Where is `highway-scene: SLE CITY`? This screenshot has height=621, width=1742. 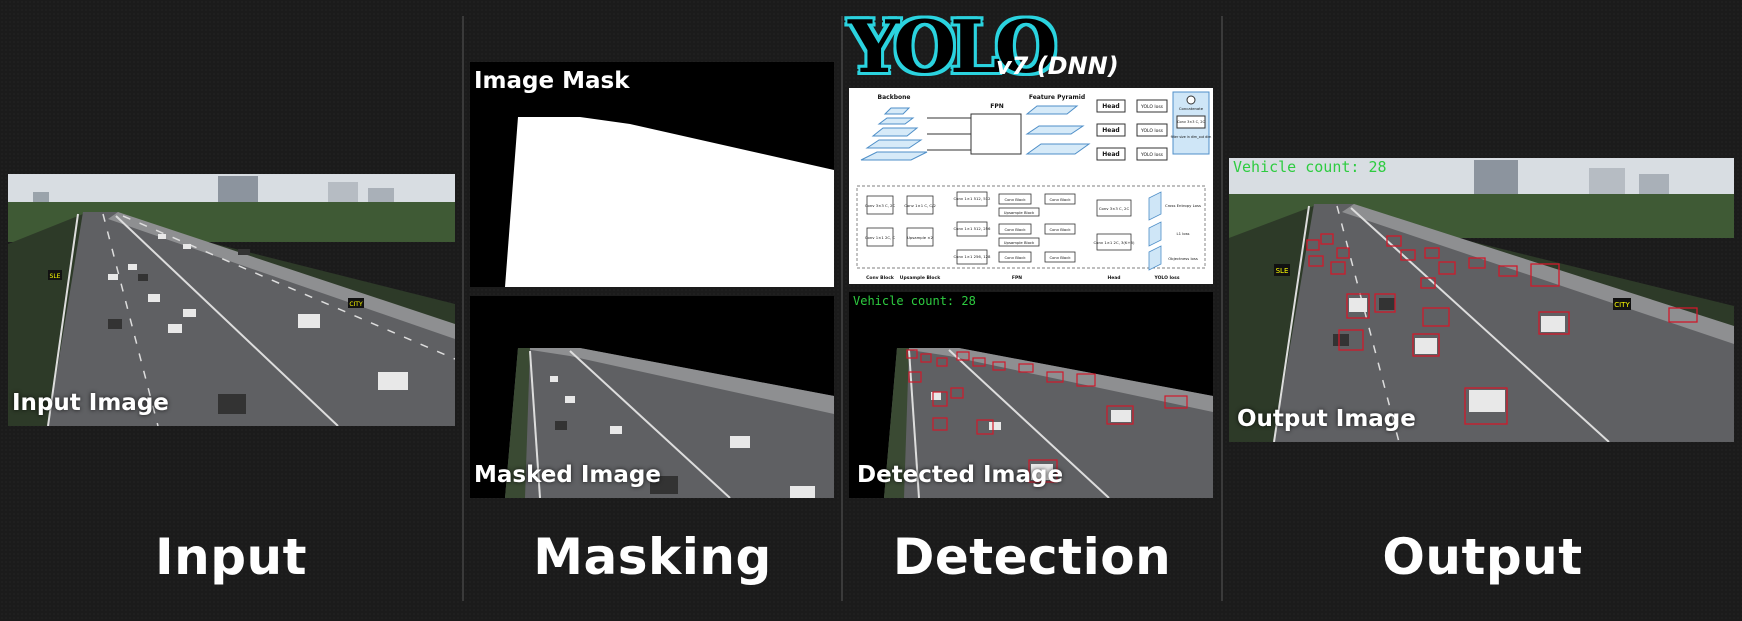 highway-scene: SLE CITY is located at coordinates (231, 300).